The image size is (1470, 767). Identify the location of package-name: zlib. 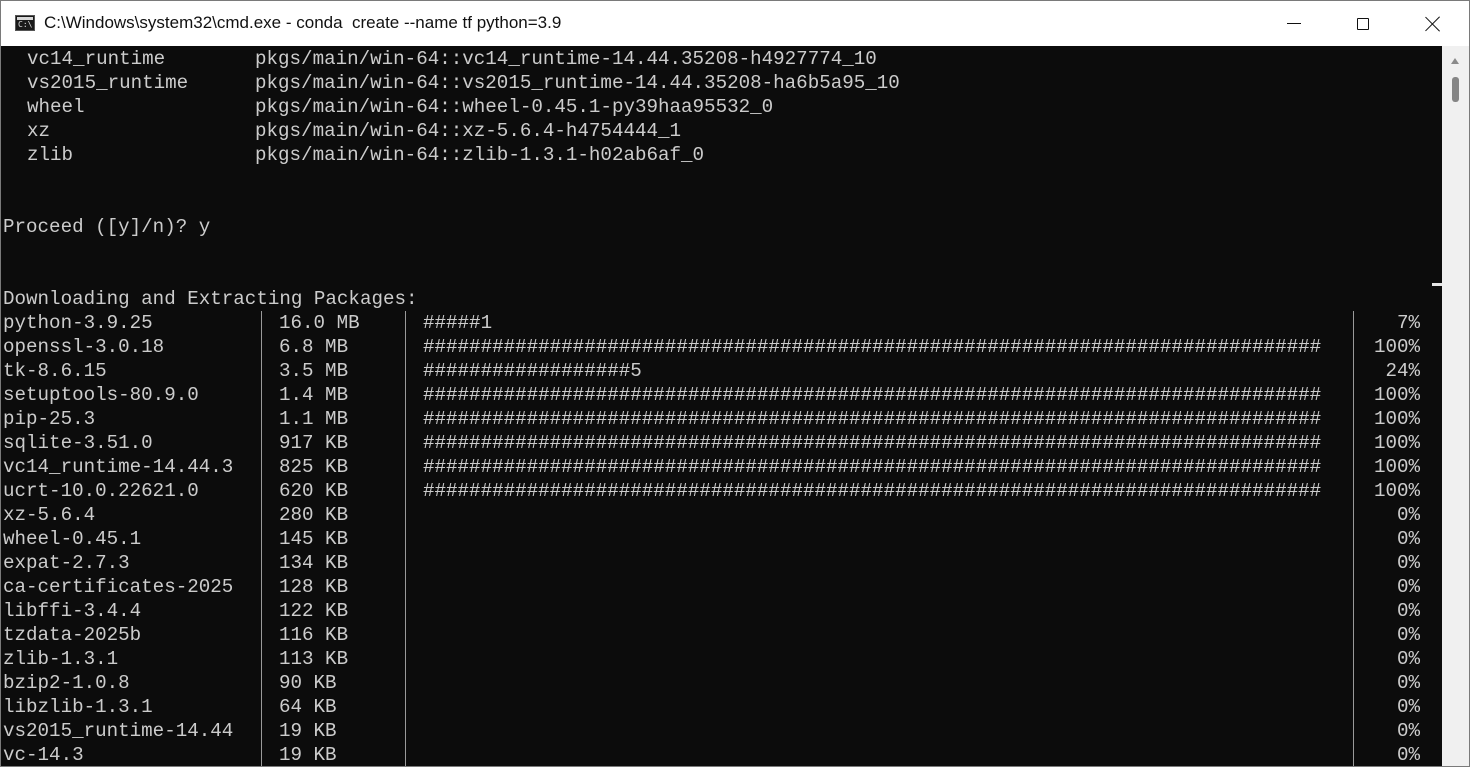
(50, 155).